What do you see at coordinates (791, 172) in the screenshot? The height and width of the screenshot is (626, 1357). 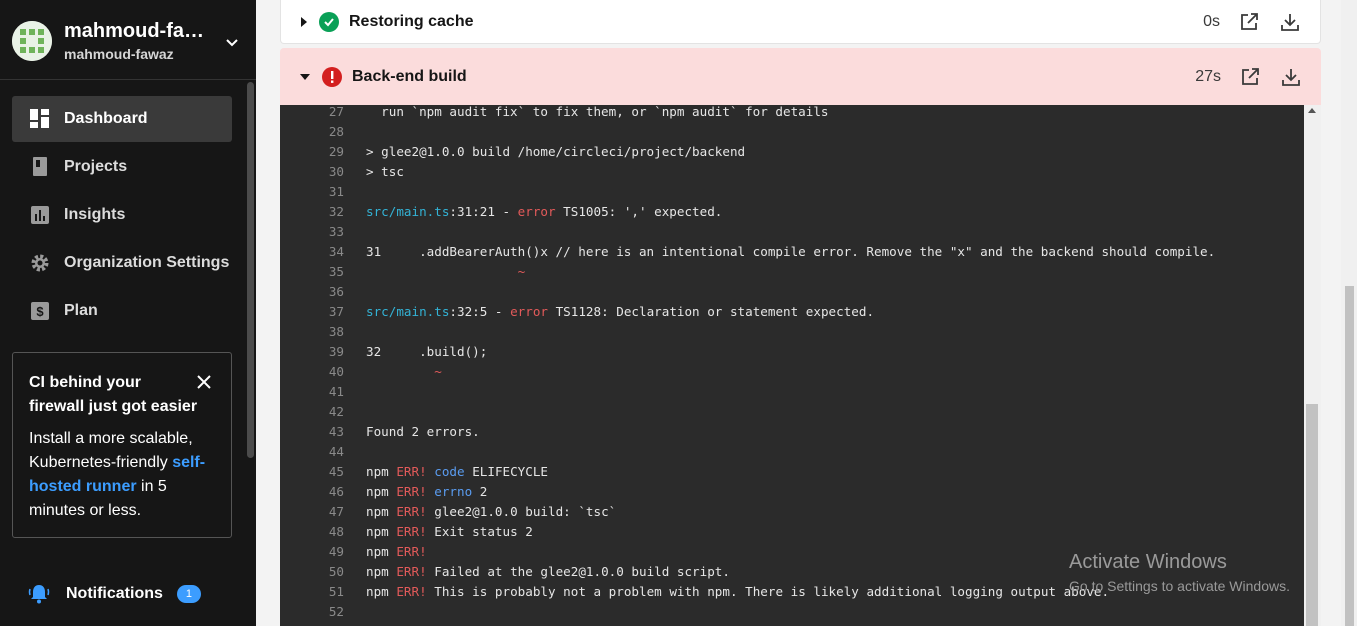 I see `log-line: 30 > tsc` at bounding box center [791, 172].